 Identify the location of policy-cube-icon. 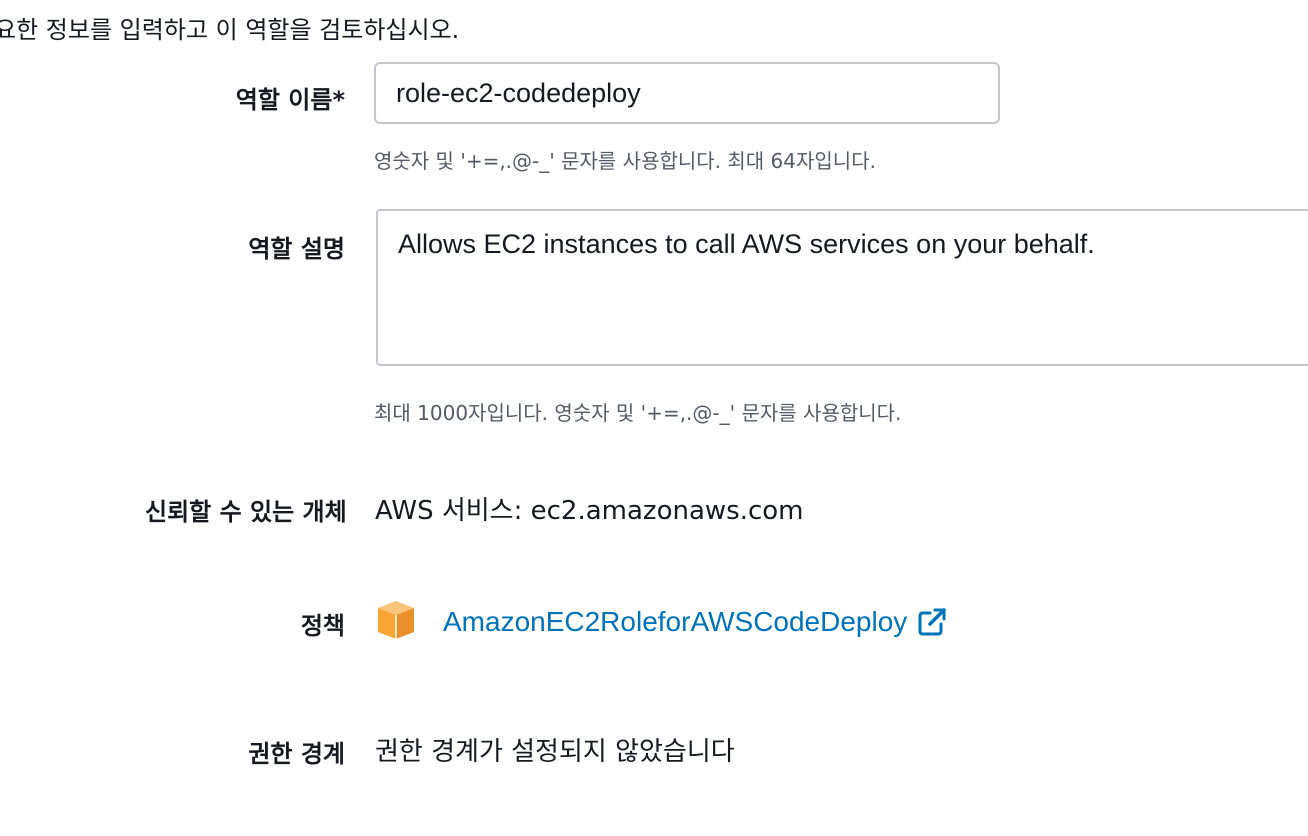
(396, 620).